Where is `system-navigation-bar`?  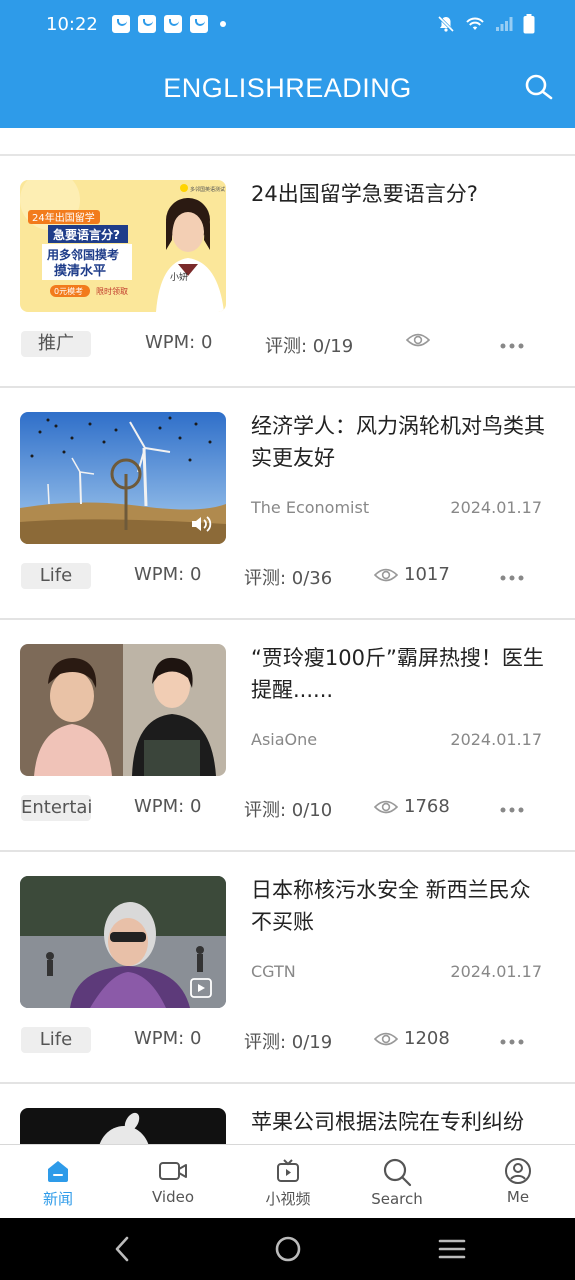 system-navigation-bar is located at coordinates (287, 1249).